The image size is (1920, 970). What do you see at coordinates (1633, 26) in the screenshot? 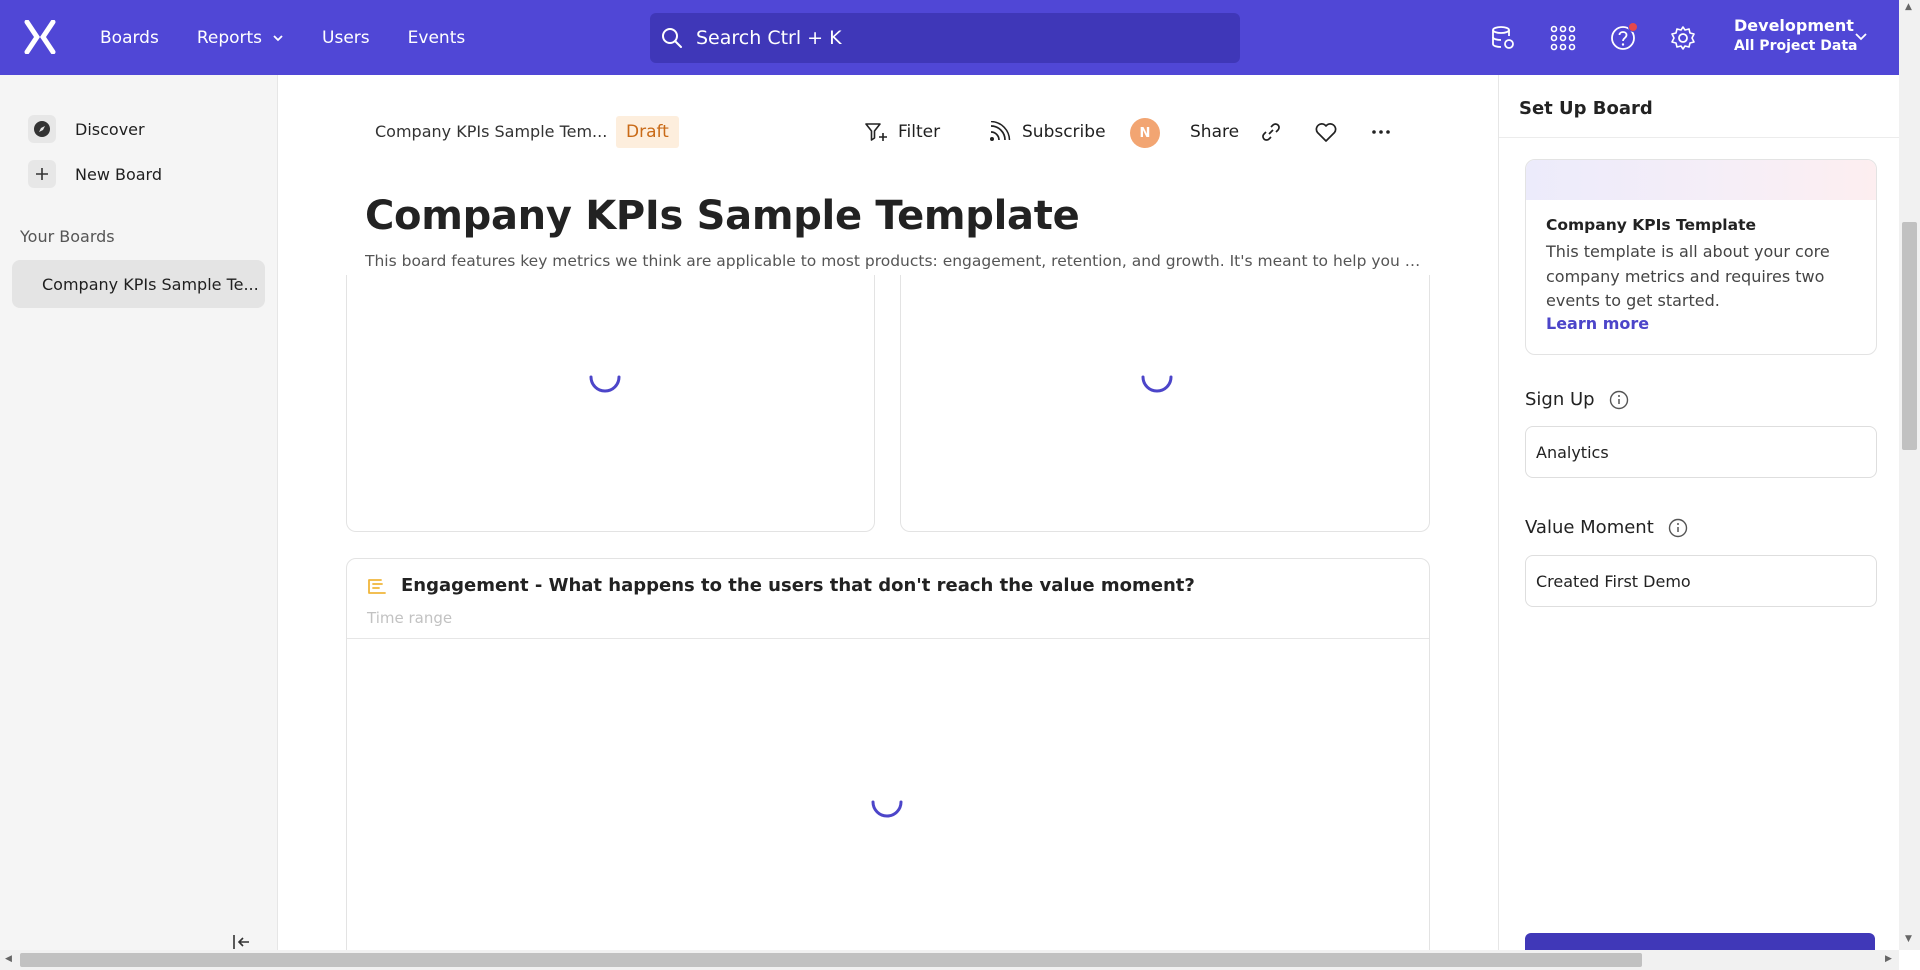
I see `notification-dot` at bounding box center [1633, 26].